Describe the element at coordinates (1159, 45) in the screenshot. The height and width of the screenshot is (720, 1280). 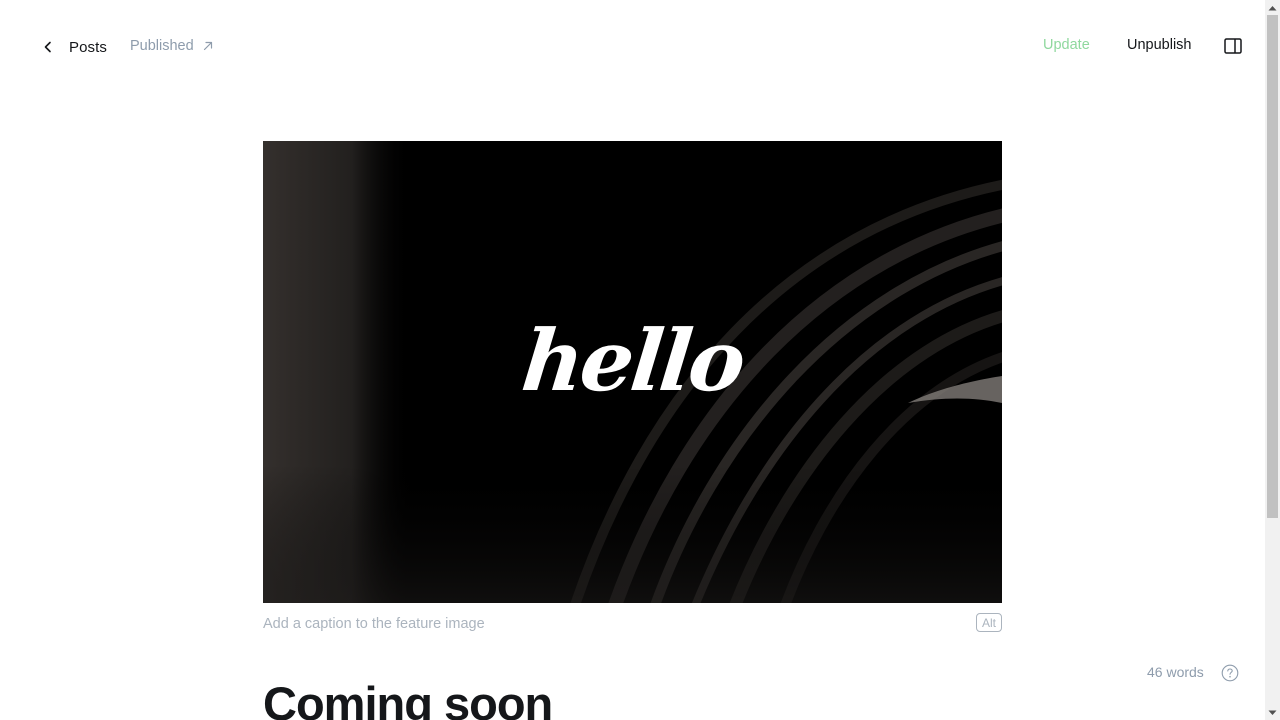
I see `unpublish-button: Unpublish` at that location.